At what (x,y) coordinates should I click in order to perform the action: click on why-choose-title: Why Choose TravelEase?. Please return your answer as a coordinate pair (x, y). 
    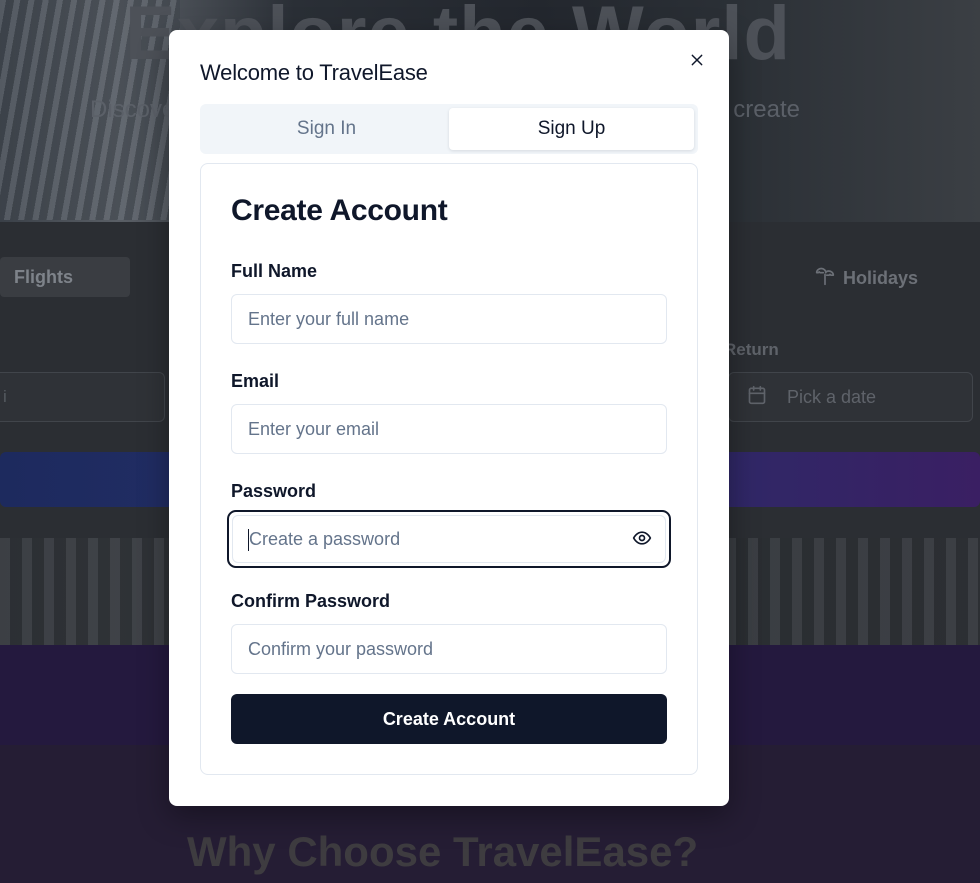
    Looking at the image, I should click on (443, 851).